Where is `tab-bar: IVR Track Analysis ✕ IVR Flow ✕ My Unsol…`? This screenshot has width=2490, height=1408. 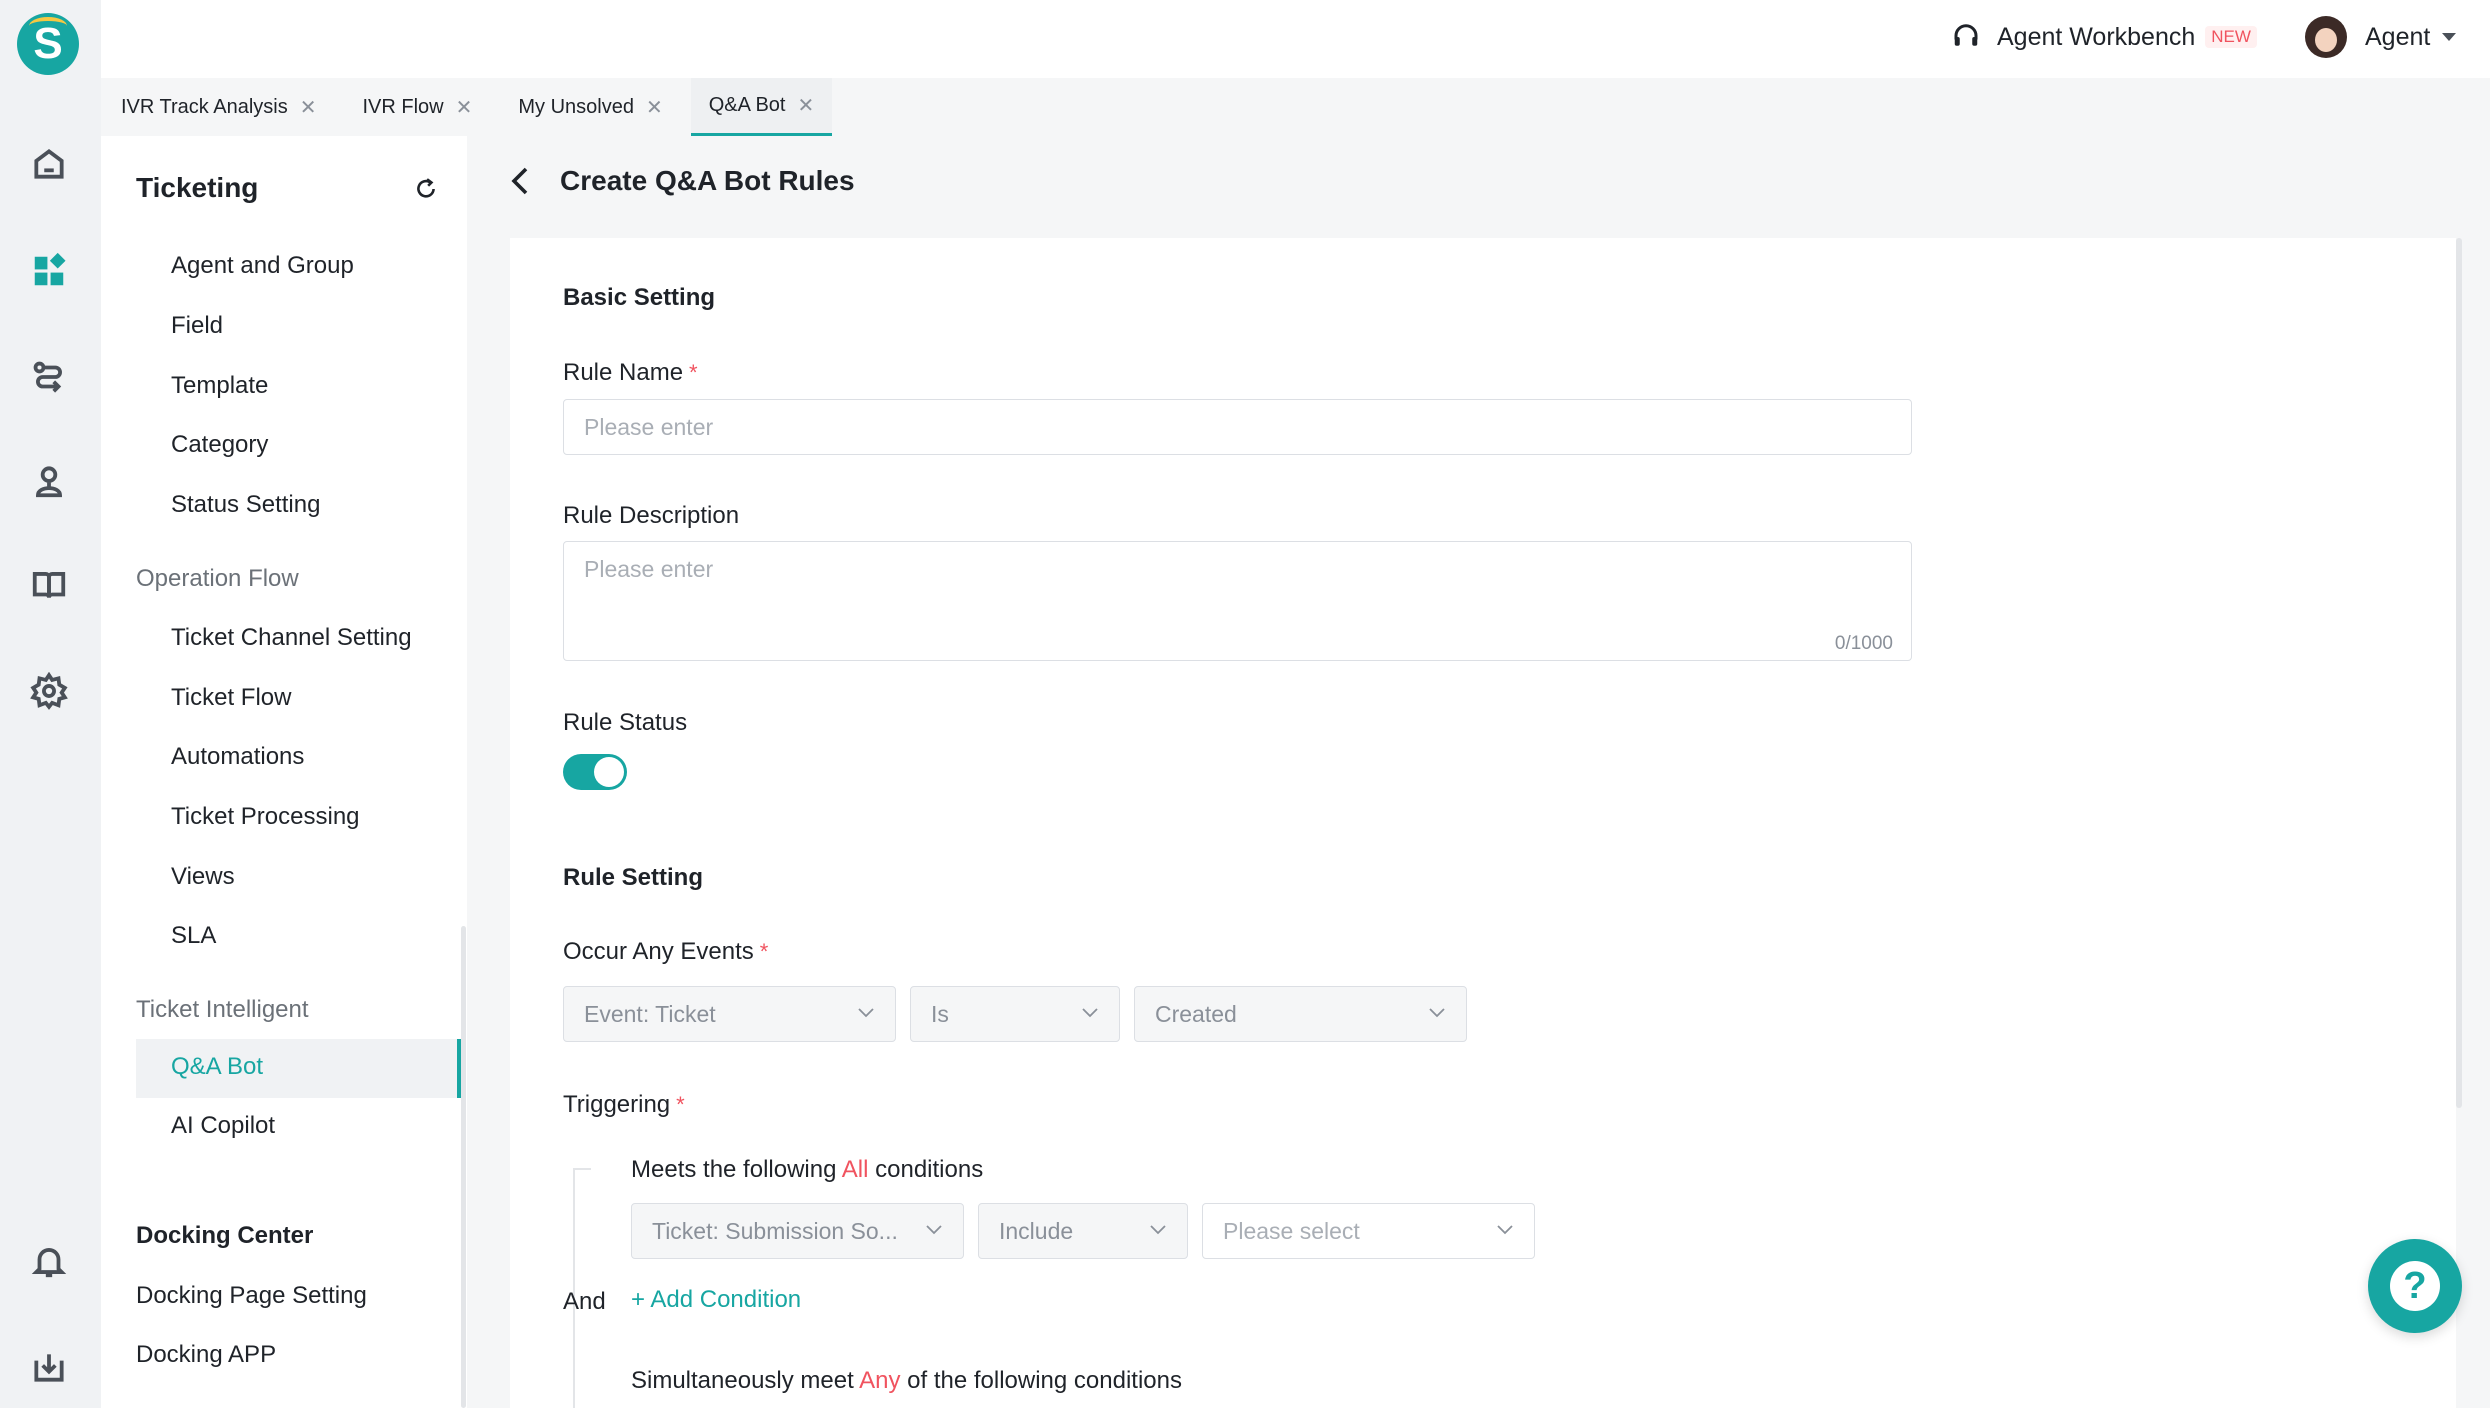 tab-bar: IVR Track Analysis ✕ IVR Flow ✕ My Unsol… is located at coordinates (1295, 107).